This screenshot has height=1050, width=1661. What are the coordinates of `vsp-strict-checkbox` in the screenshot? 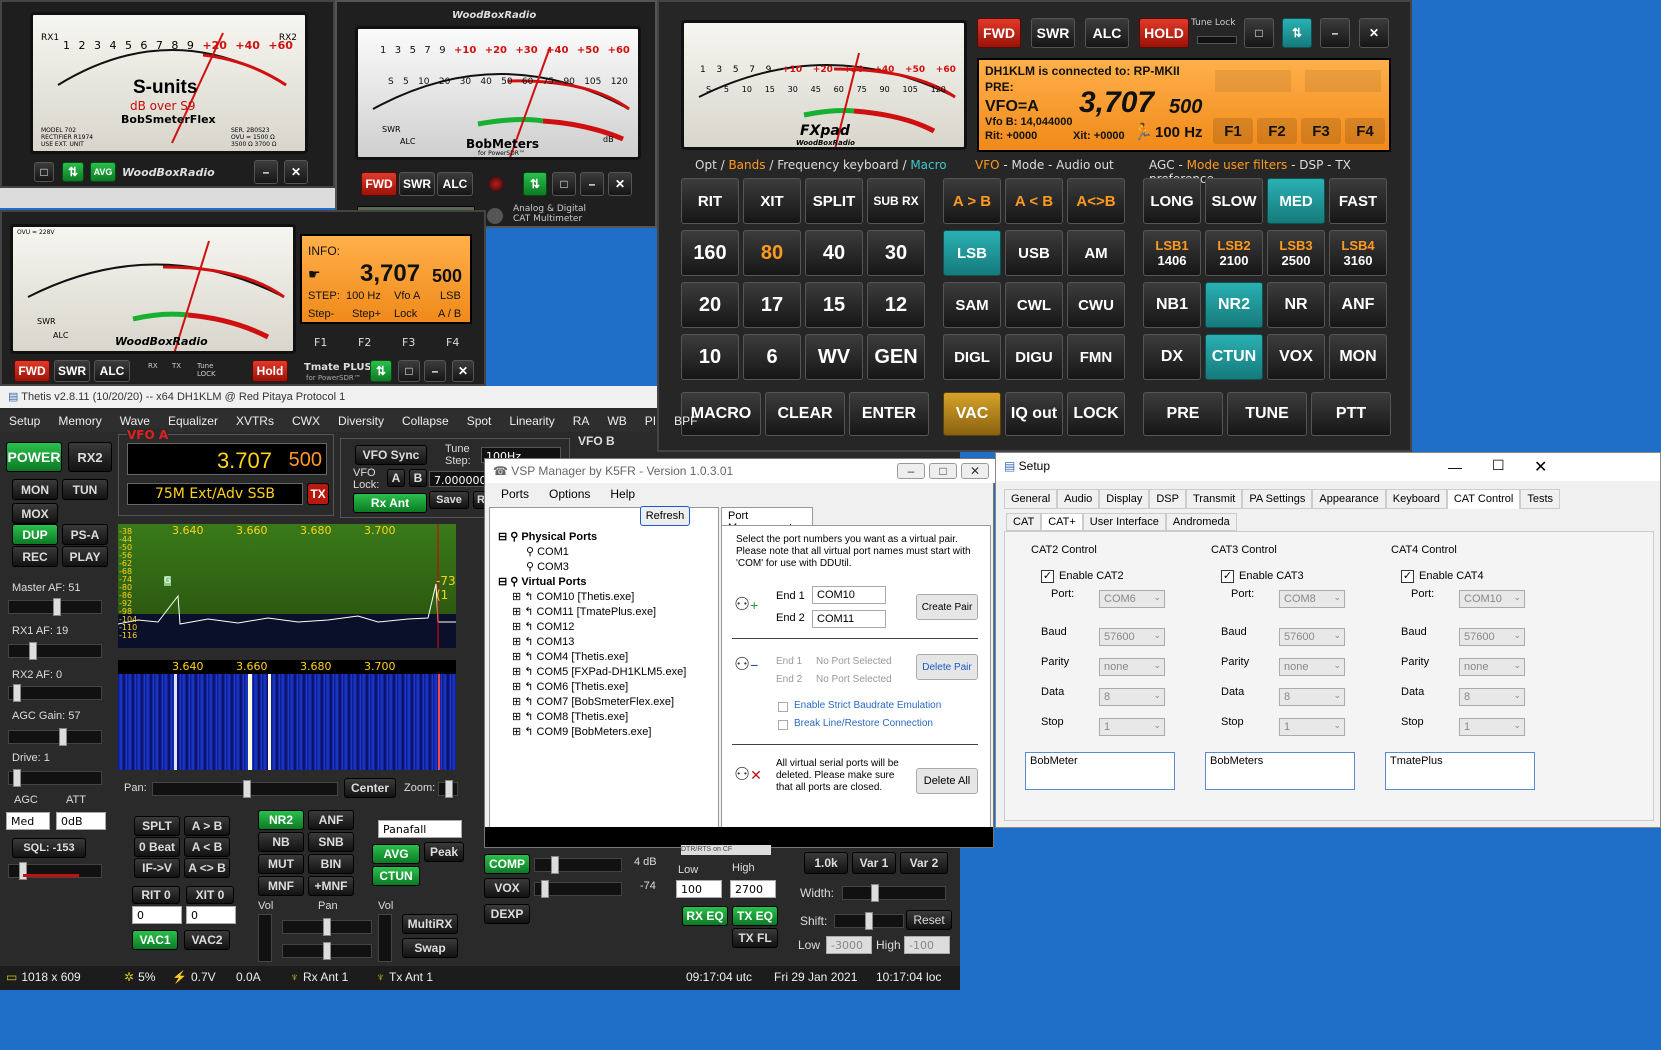 It's located at (783, 707).